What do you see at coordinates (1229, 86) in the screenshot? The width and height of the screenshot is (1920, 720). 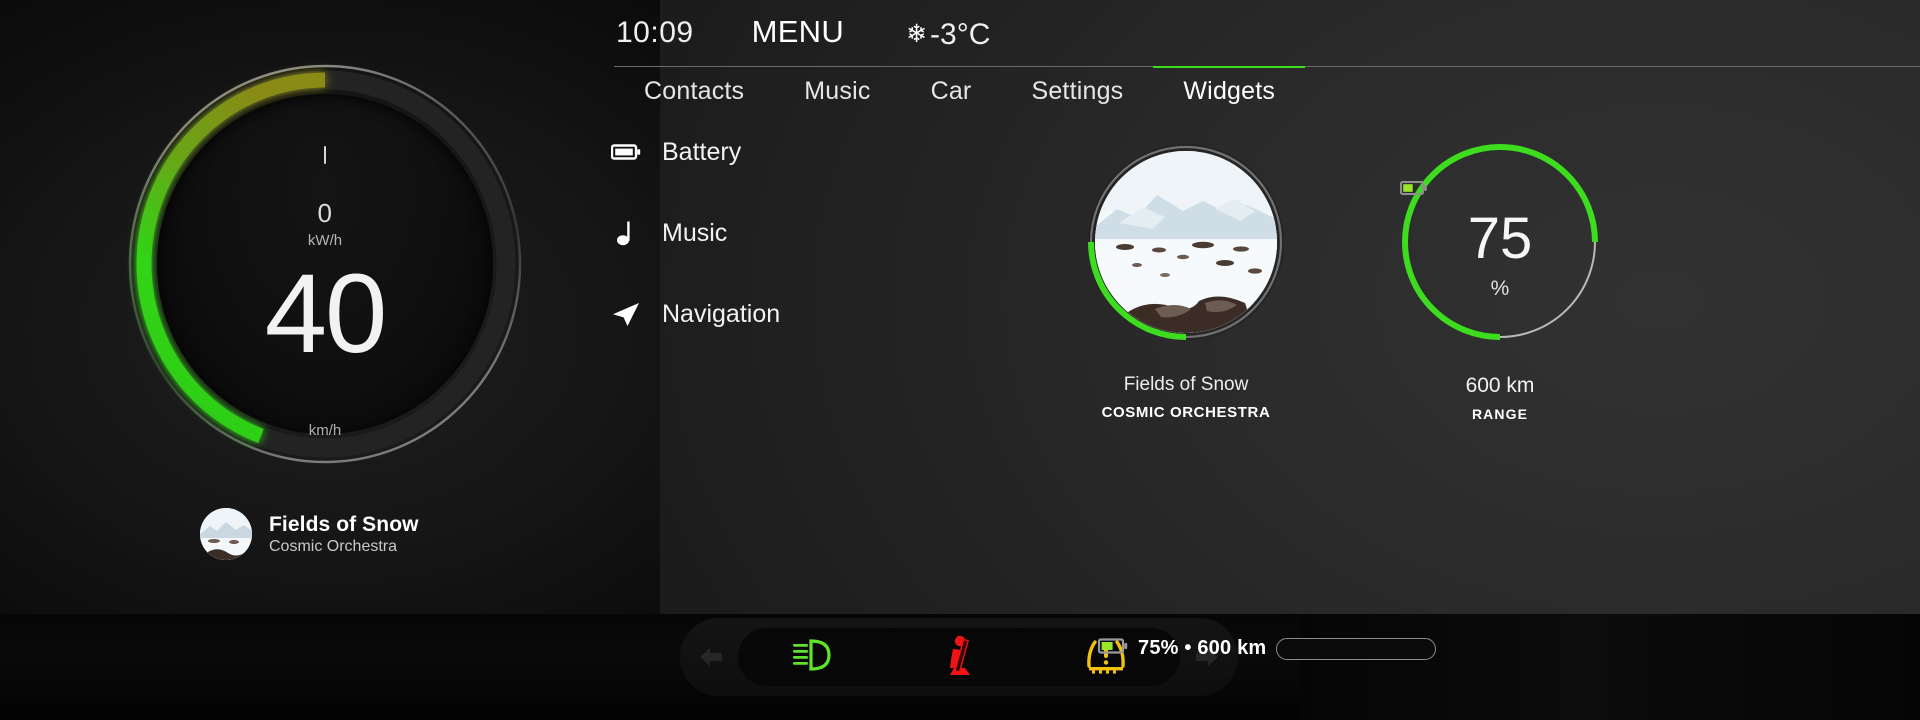 I see `tab-widgets: Widgets` at bounding box center [1229, 86].